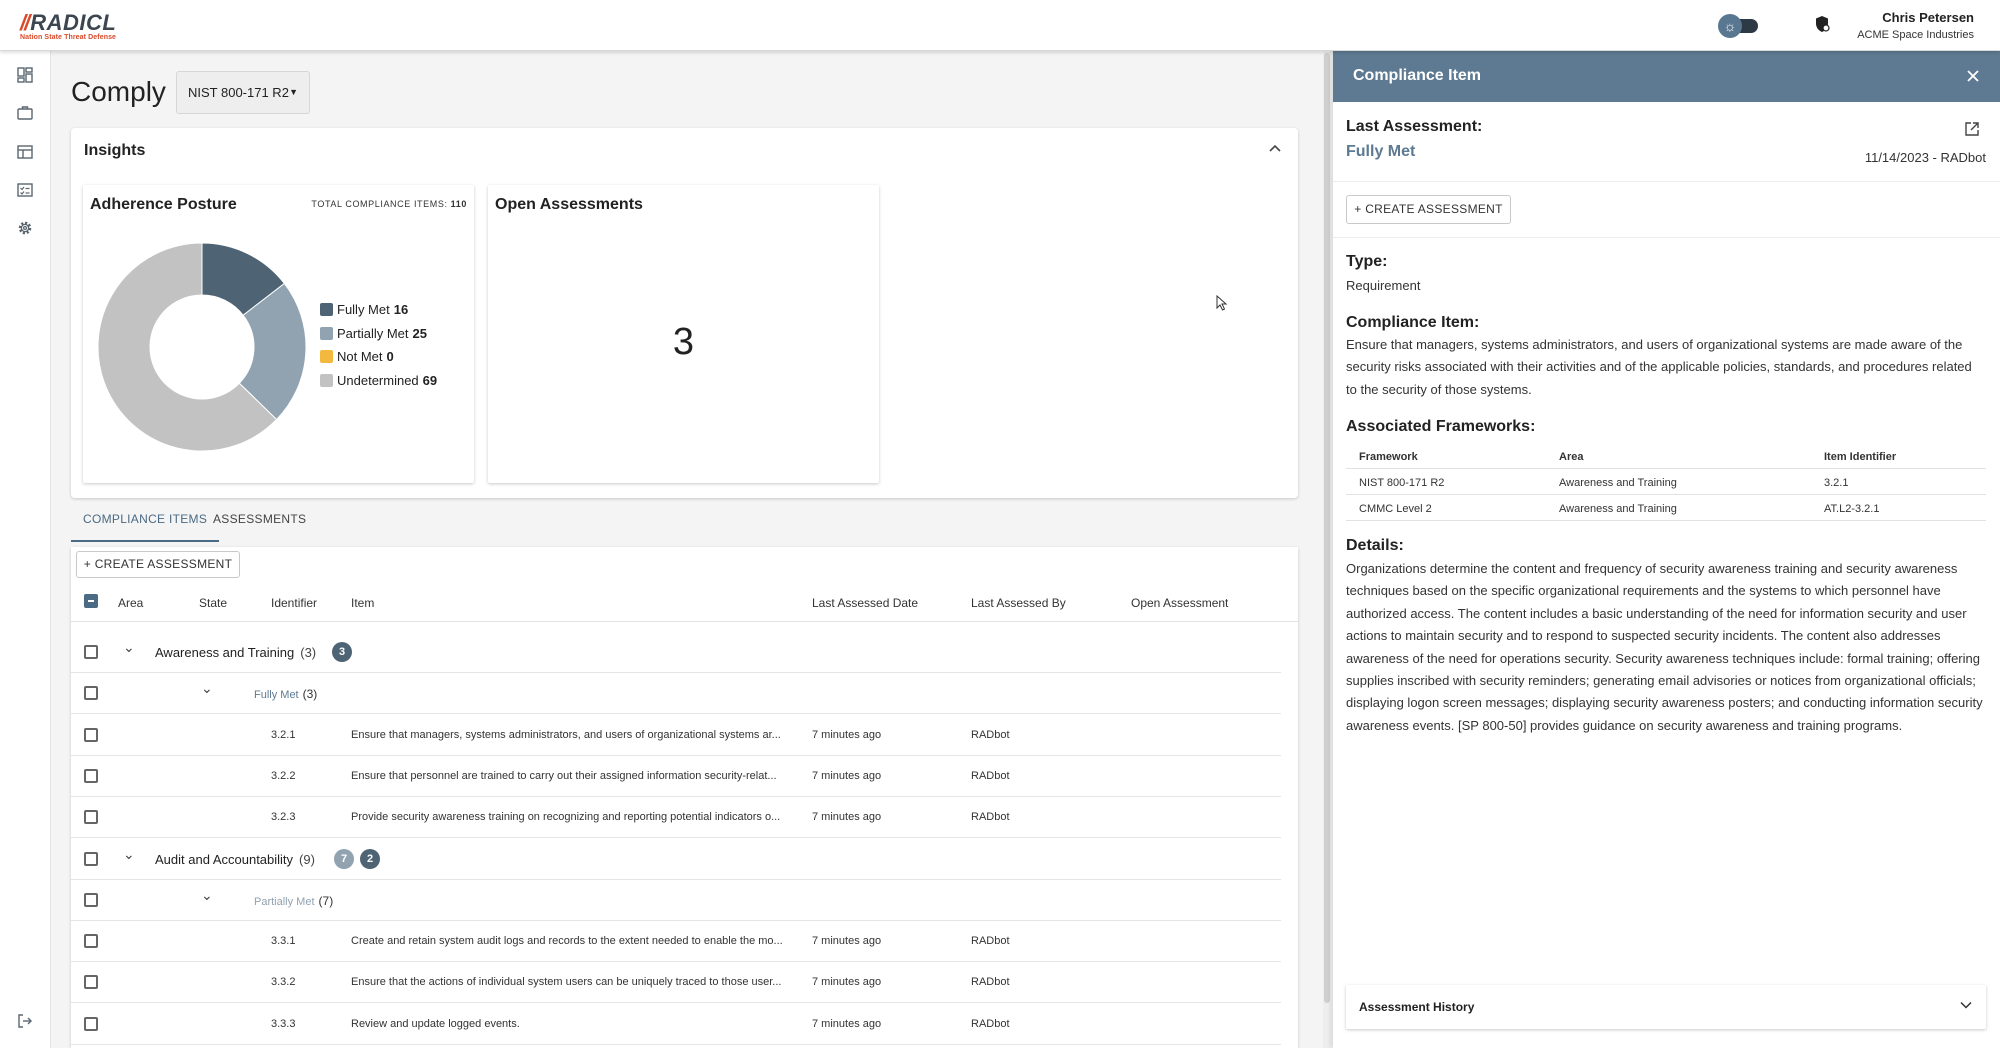 The height and width of the screenshot is (1048, 2000). I want to click on group-area-count: (3), so click(308, 652).